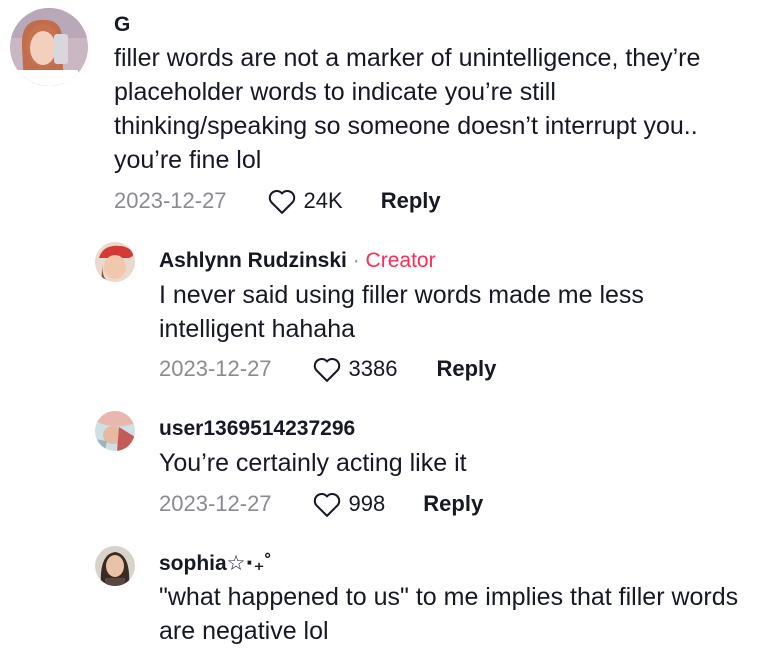 This screenshot has width=770, height=652. What do you see at coordinates (253, 260) in the screenshot?
I see `comment-username: Ashlynn Rudzinski` at bounding box center [253, 260].